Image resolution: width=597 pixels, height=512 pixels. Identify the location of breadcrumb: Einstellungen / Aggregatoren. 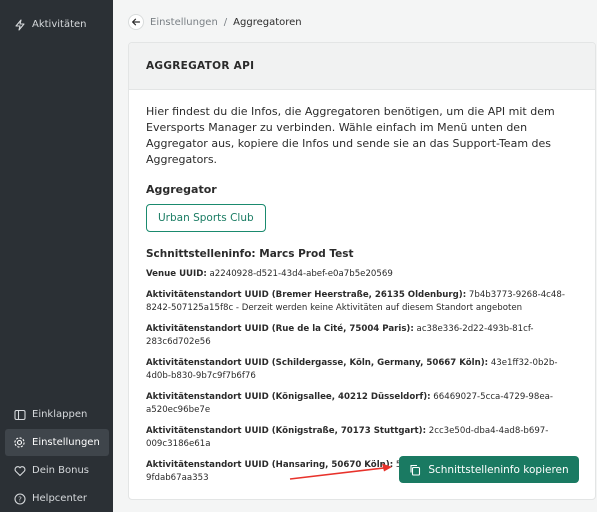
(215, 22).